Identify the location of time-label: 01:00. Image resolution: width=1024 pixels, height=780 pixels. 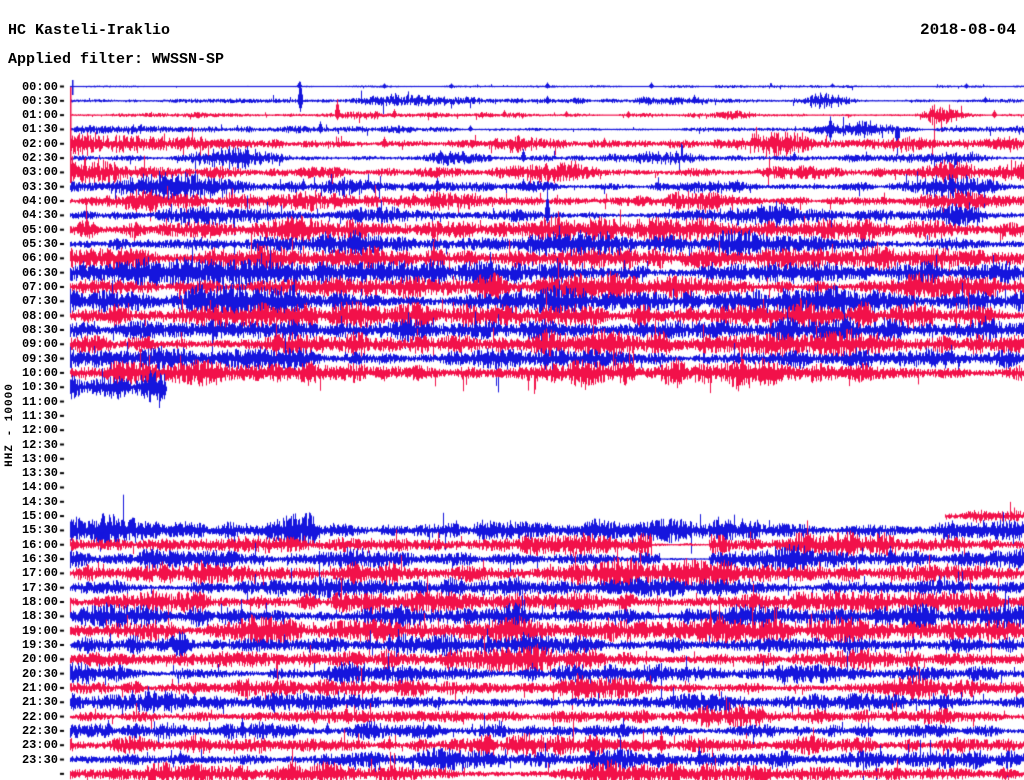
(39, 115).